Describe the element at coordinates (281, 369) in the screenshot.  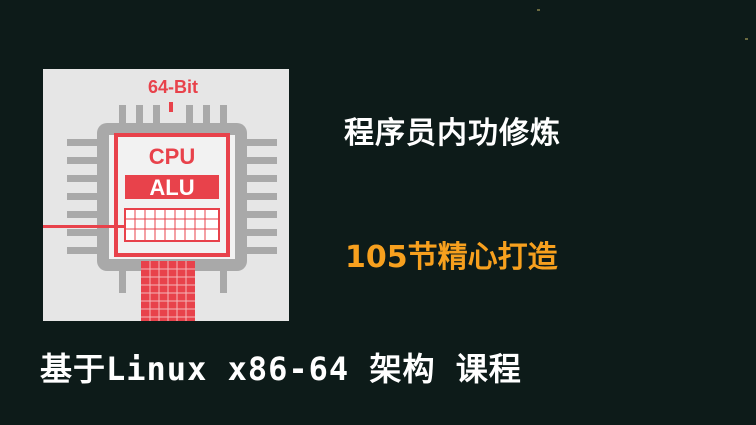
I see `course-title: 基于Linux x86-64 架构 课程` at that location.